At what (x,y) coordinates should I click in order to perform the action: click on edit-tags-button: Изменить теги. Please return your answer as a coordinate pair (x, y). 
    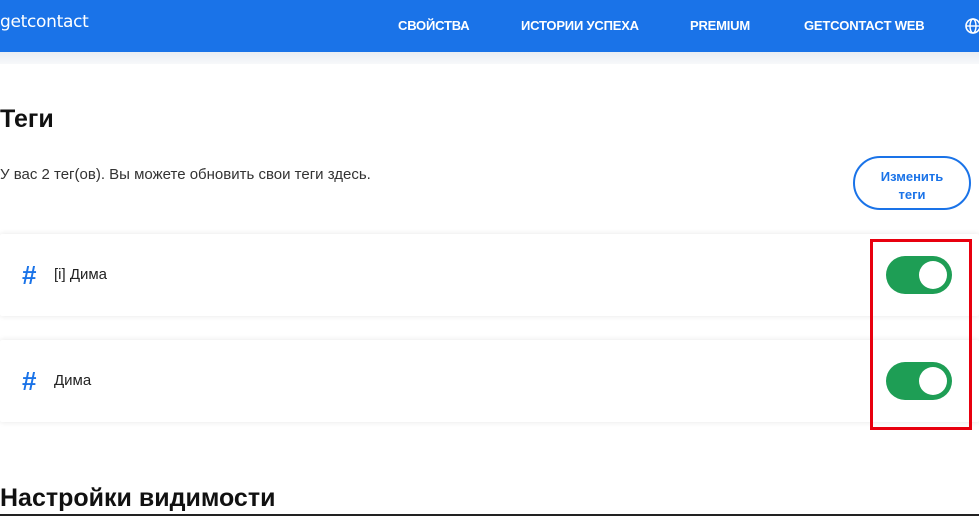
    Looking at the image, I should click on (912, 183).